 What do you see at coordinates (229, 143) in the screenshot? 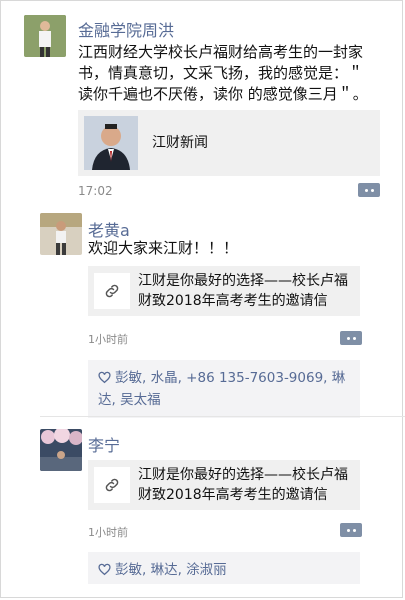
I see `shared-link-card: 江财新闻` at bounding box center [229, 143].